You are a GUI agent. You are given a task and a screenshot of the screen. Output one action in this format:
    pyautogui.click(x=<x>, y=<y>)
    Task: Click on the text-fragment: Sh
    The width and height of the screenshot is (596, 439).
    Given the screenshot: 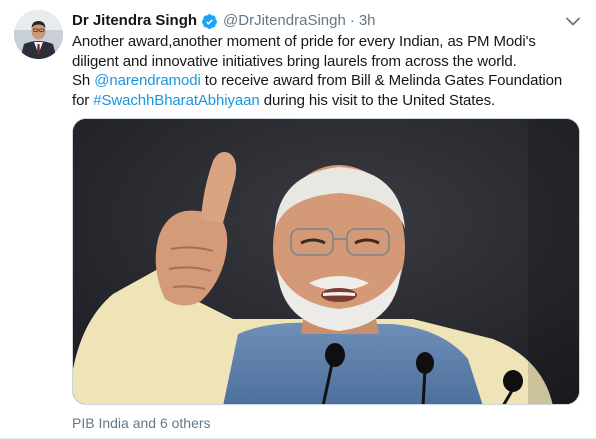 What is the action you would take?
    pyautogui.click(x=83, y=81)
    